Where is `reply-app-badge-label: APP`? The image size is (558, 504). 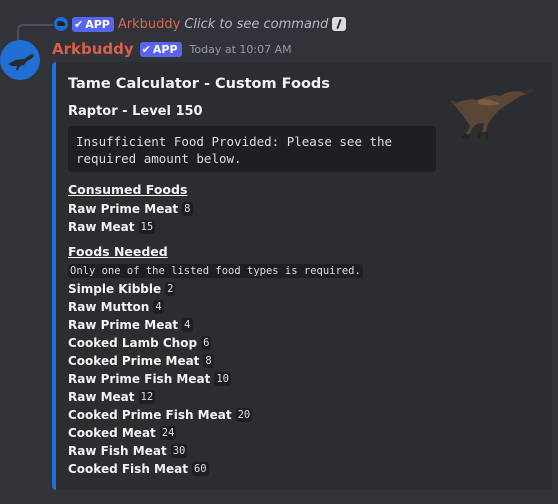 reply-app-badge-label: APP is located at coordinates (97, 24).